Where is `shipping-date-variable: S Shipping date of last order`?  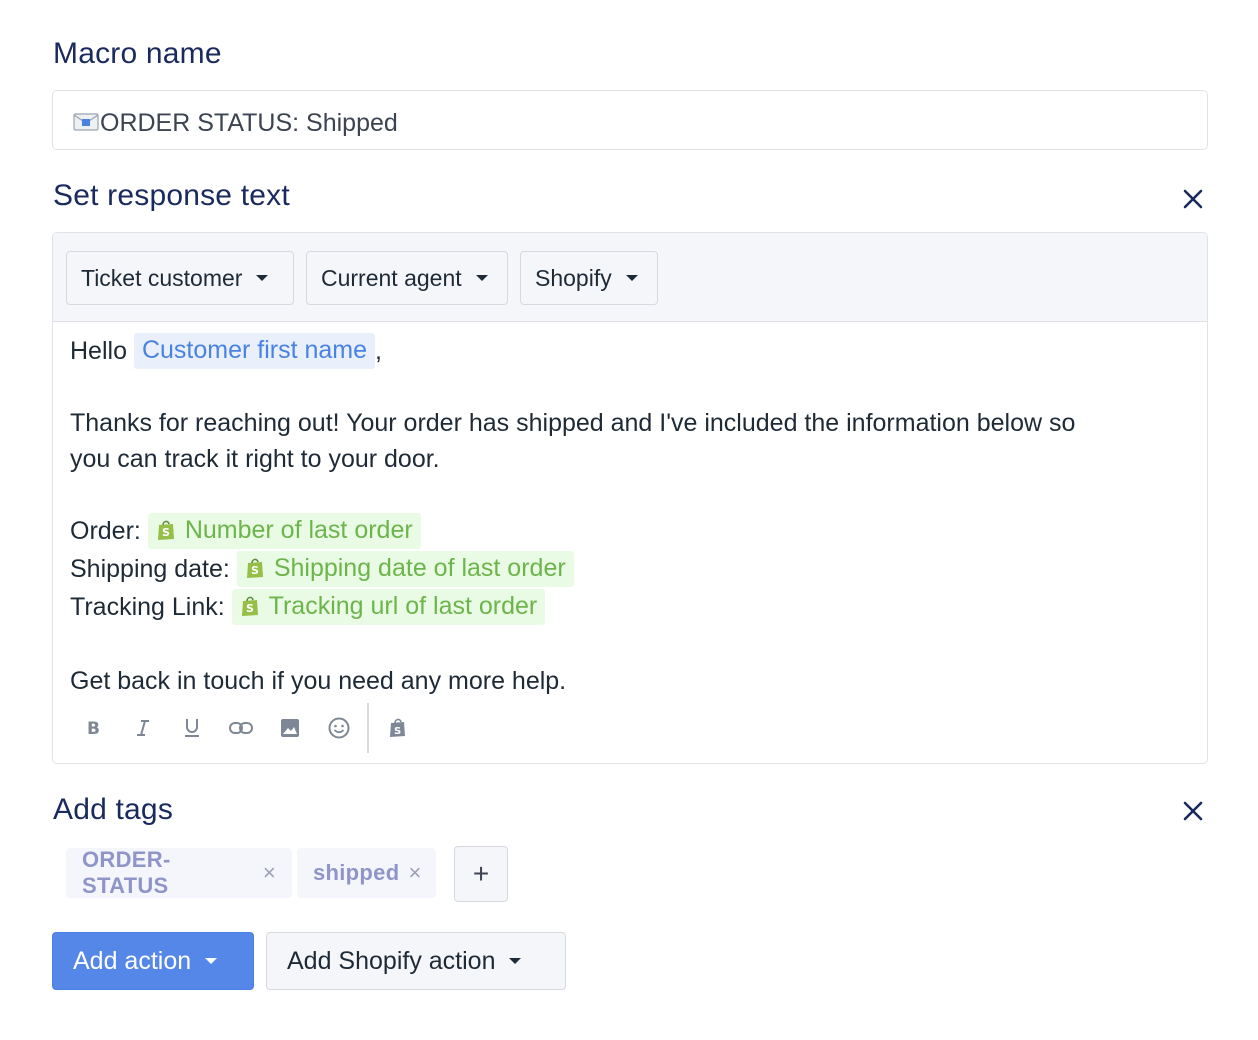
shipping-date-variable: S Shipping date of last order is located at coordinates (405, 569).